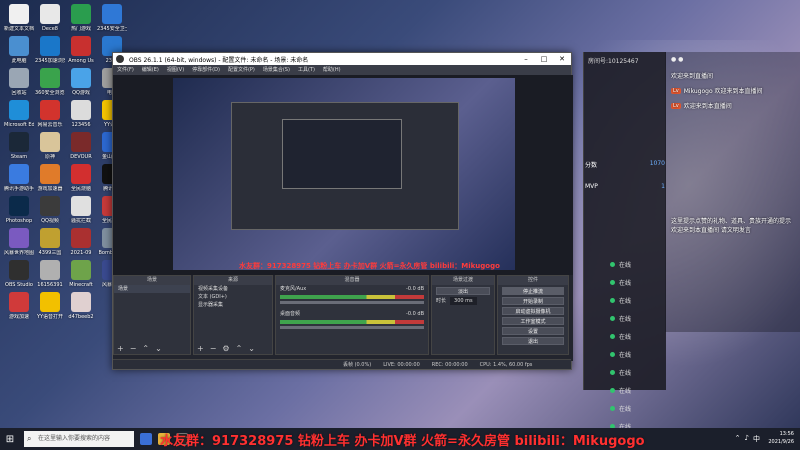  I want to click on desktop-shortcut: 此电脑, so click(19, 50).